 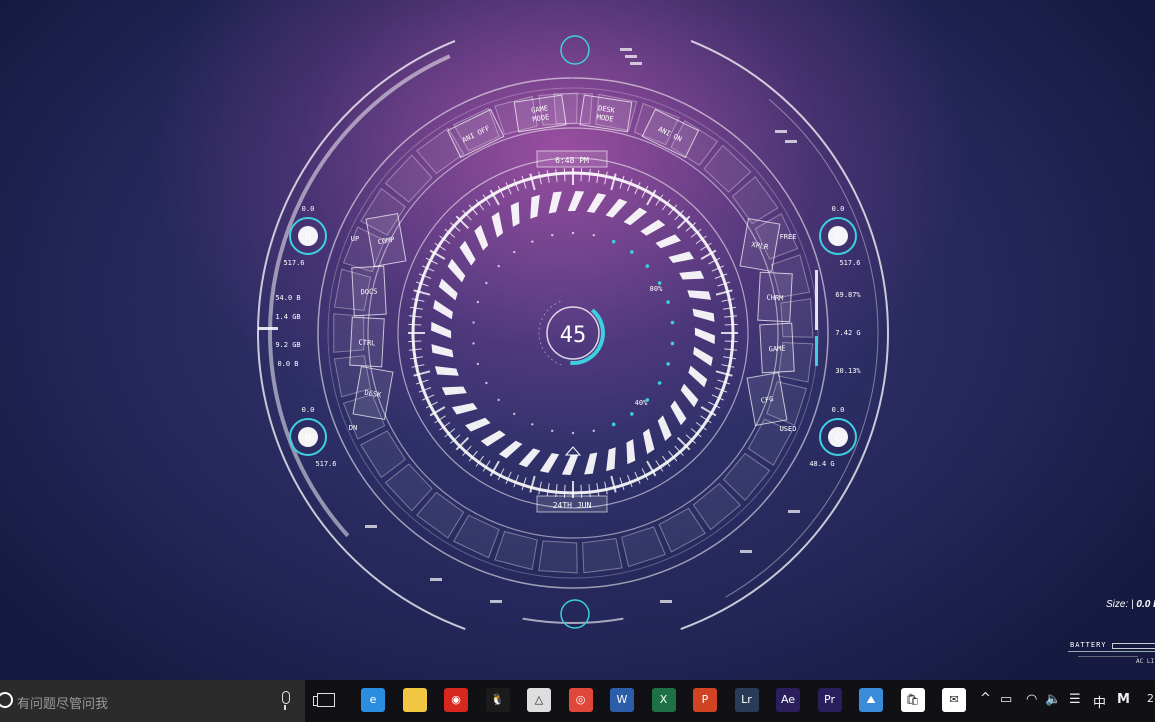 I want to click on photos-icon: ⛰, so click(x=871, y=700).